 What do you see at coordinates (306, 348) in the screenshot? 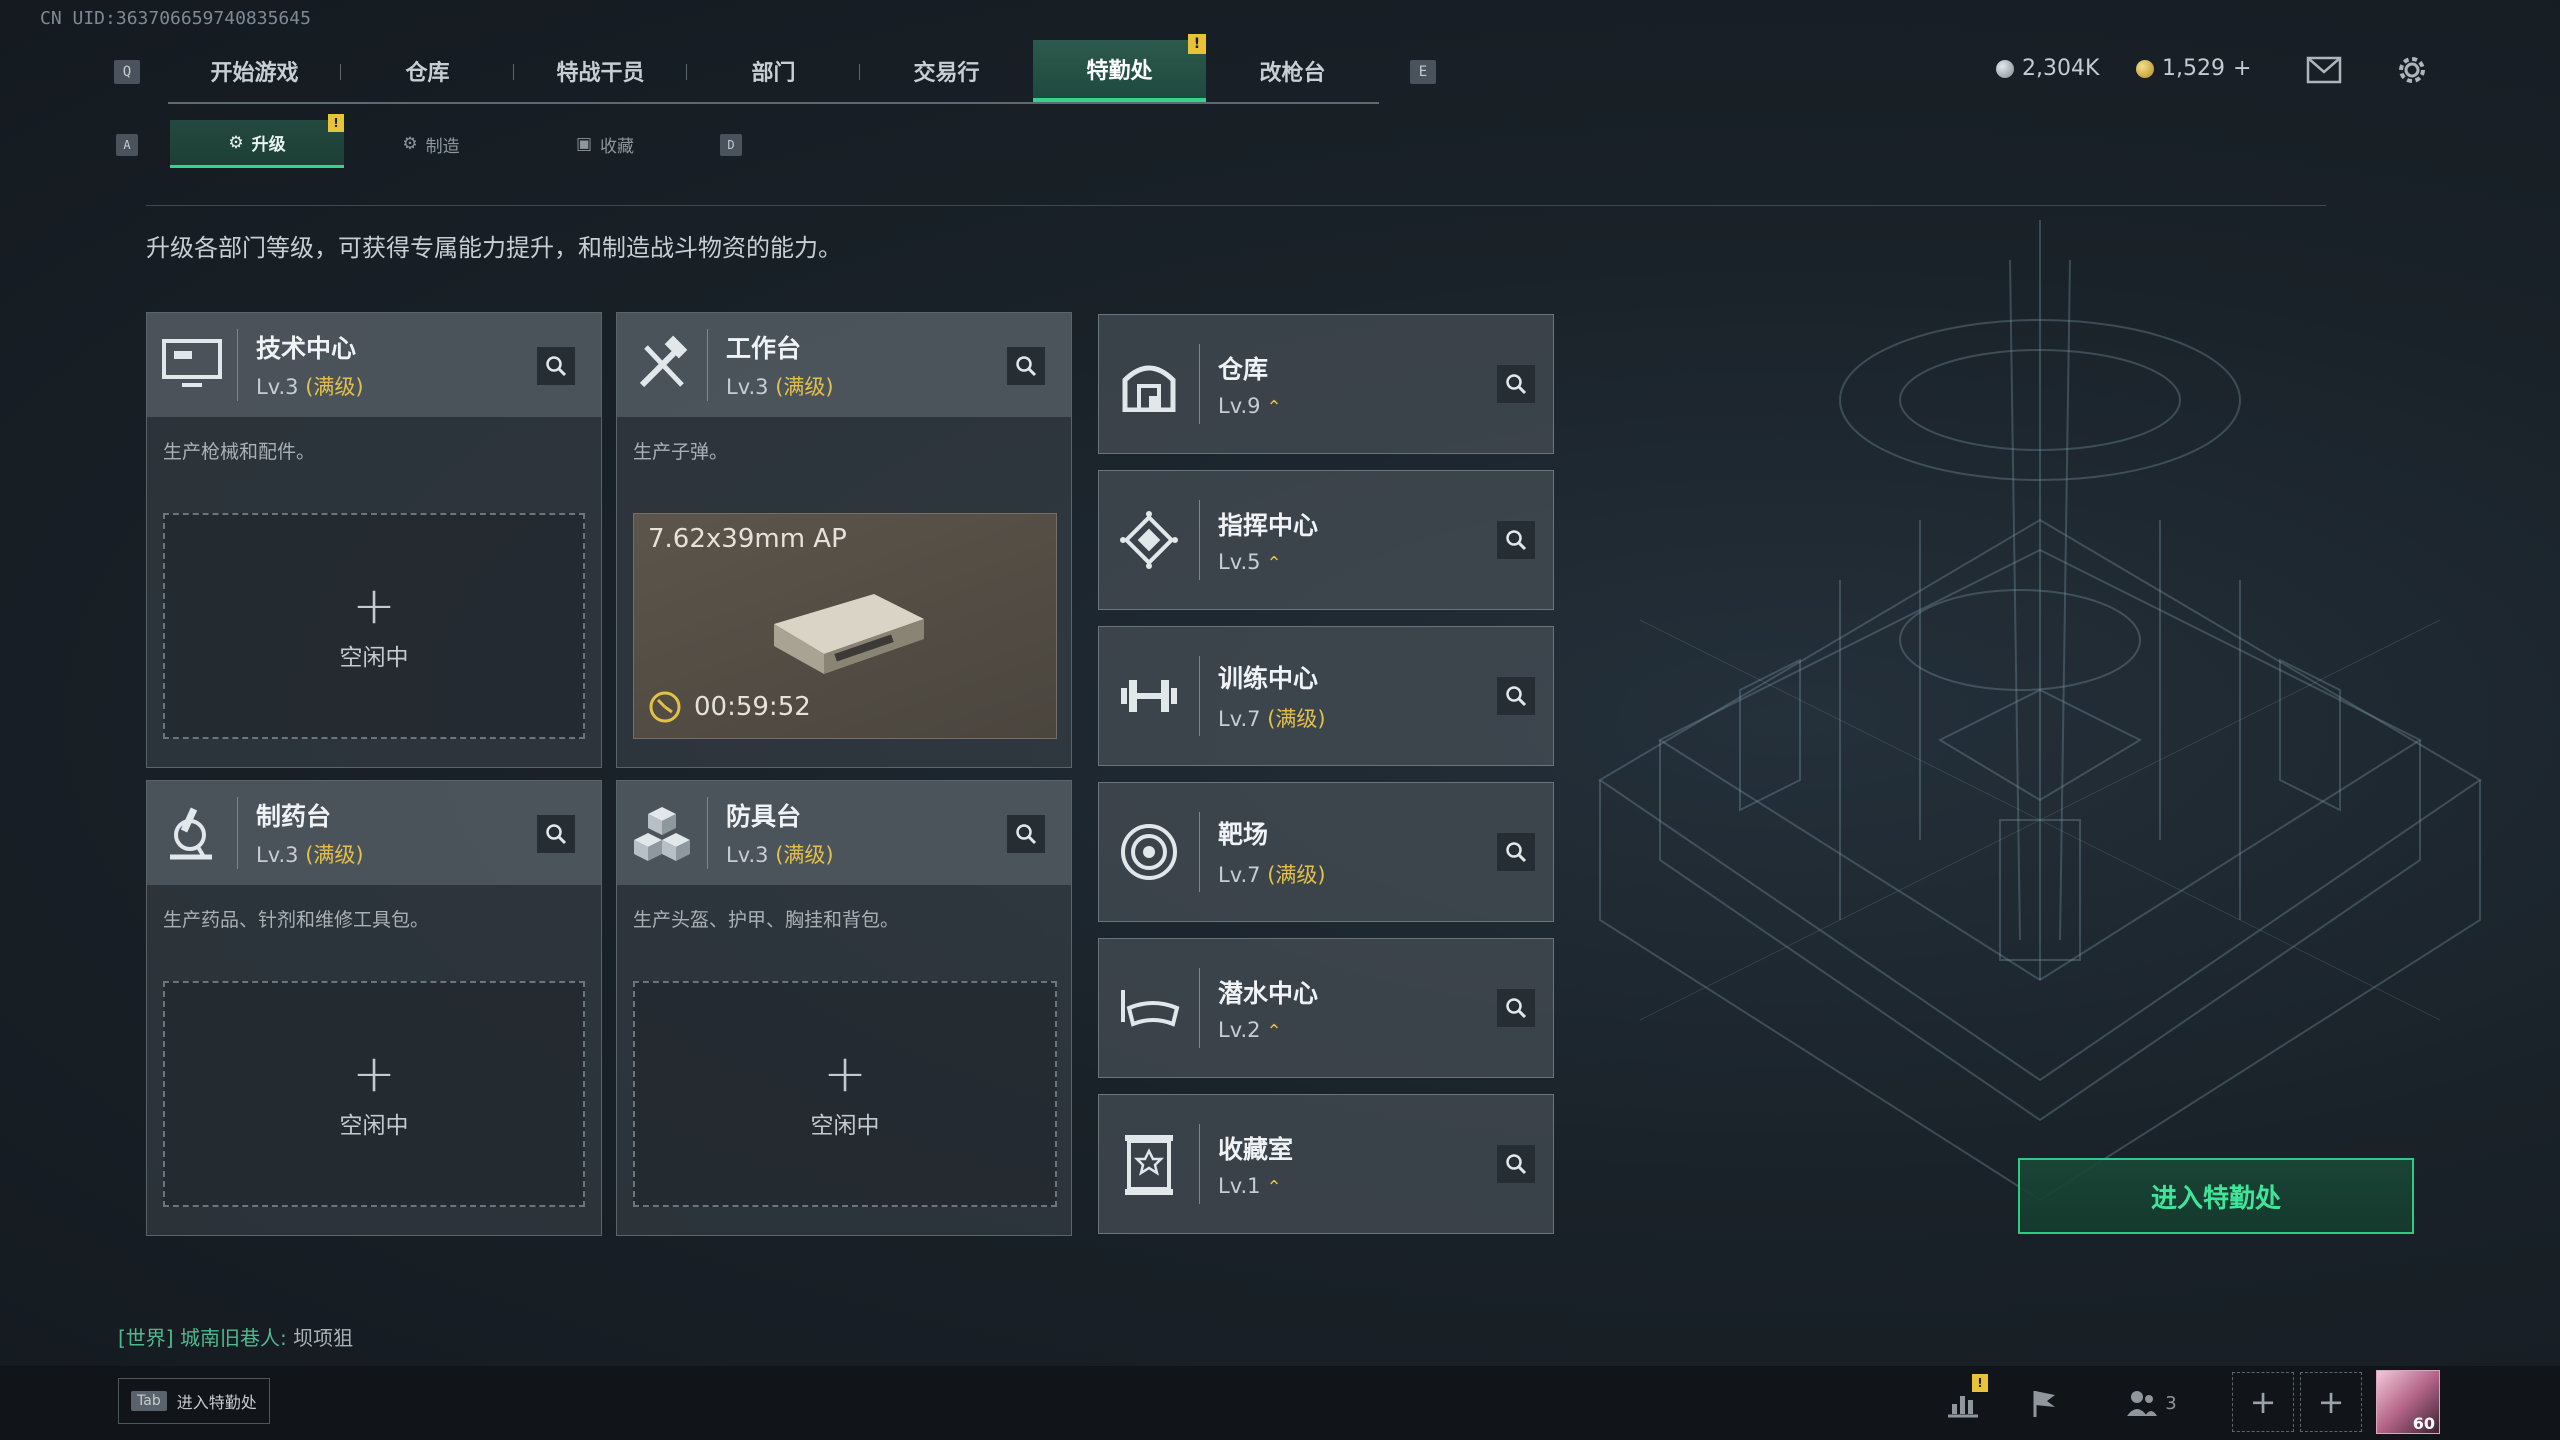
I see `facility-name: 技术中心` at bounding box center [306, 348].